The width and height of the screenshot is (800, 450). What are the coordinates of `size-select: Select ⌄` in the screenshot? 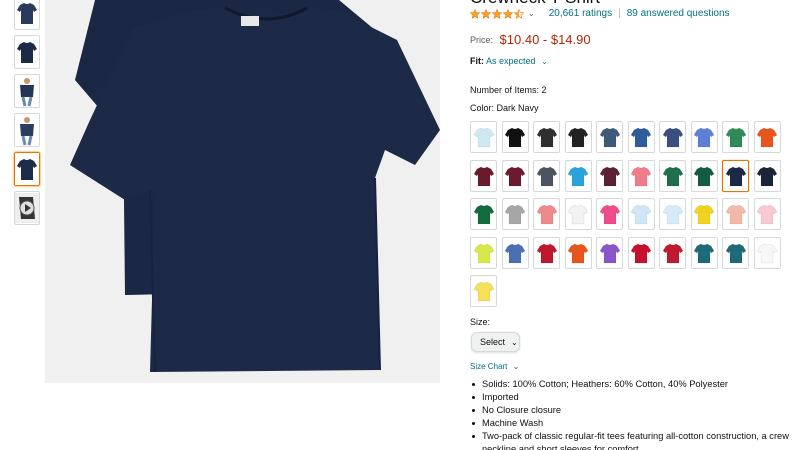 It's located at (495, 342).